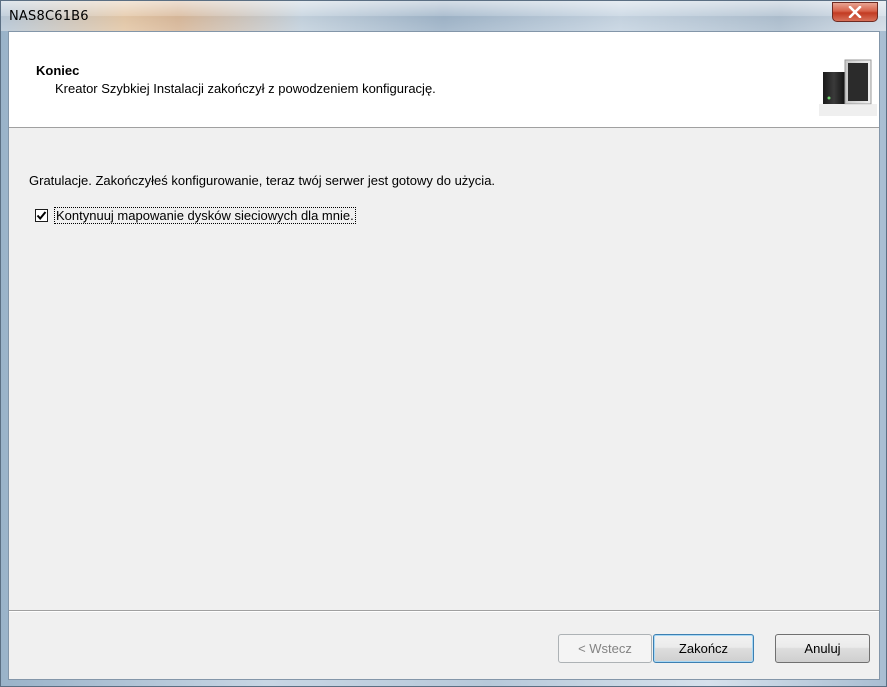  Describe the element at coordinates (443, 16) in the screenshot. I see `title-bar: NAS8C61B6` at that location.